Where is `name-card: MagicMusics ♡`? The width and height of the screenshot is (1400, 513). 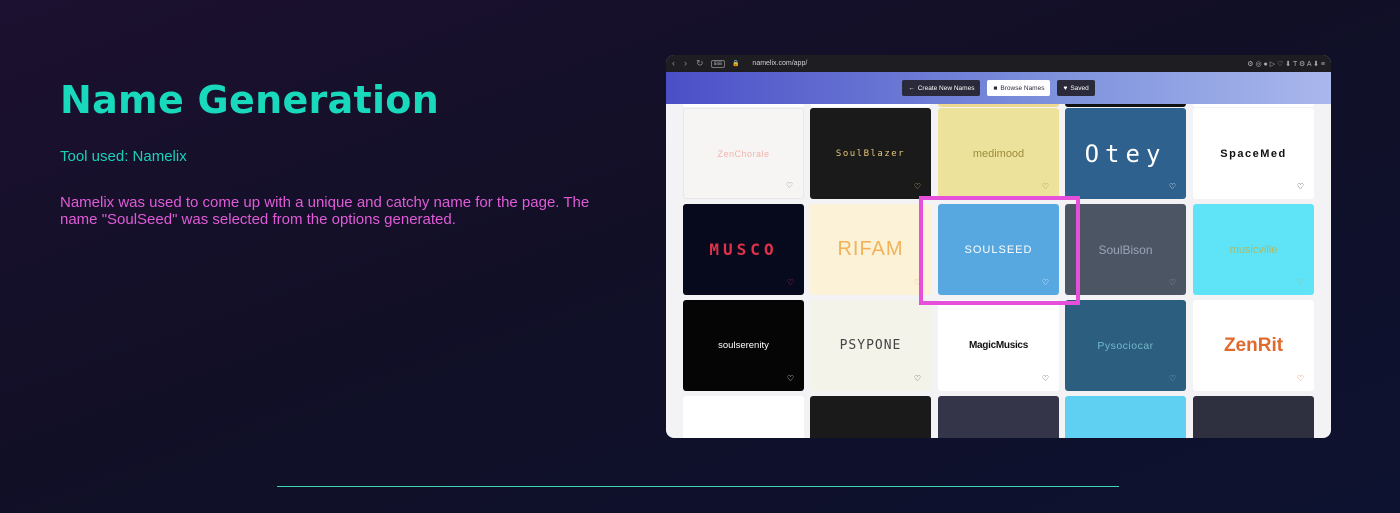 name-card: MagicMusics ♡ is located at coordinates (998, 345).